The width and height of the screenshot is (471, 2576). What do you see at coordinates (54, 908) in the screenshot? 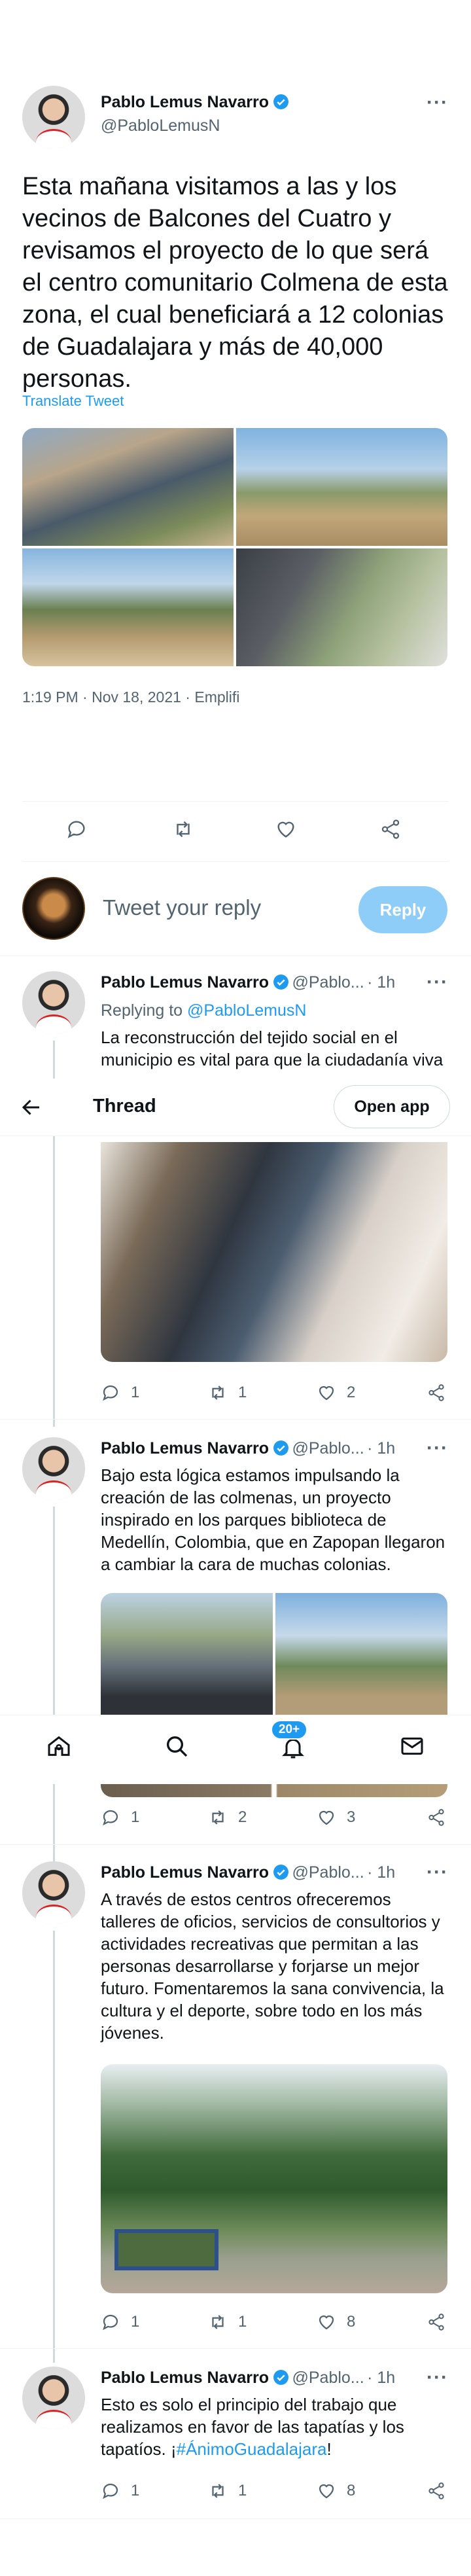
I see `current-user-avatar` at bounding box center [54, 908].